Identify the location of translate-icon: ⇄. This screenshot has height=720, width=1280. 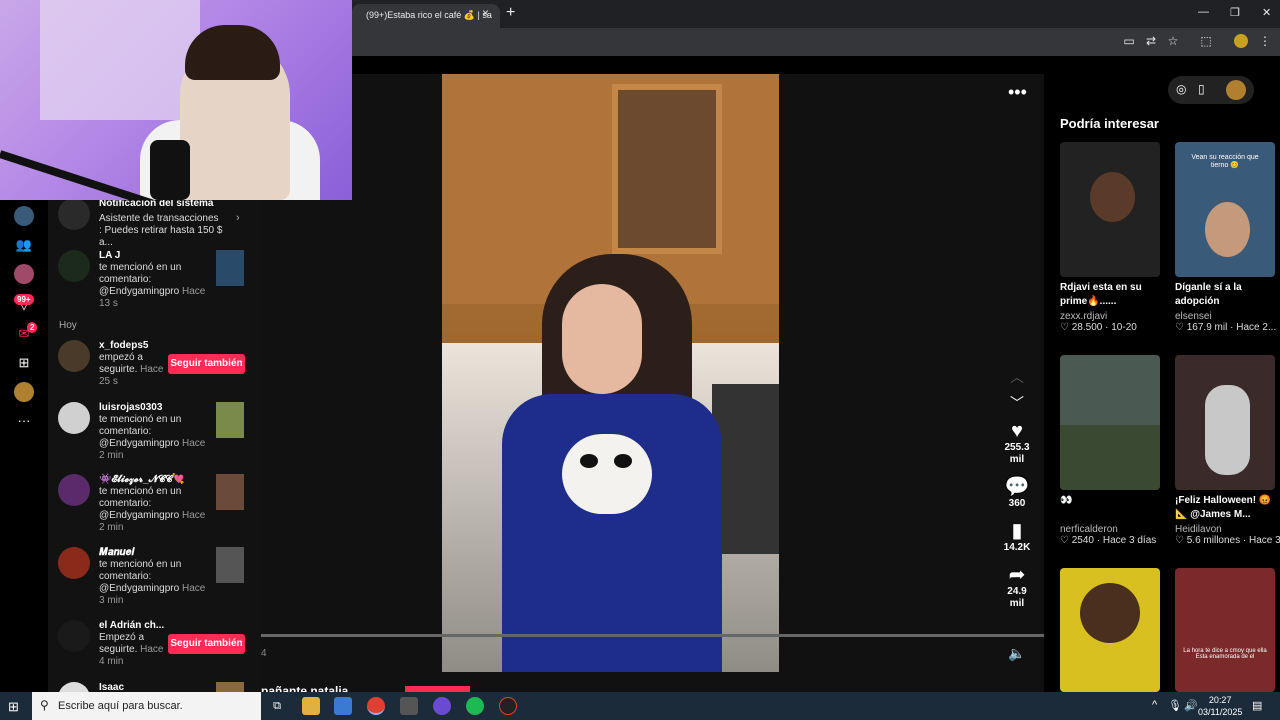
(1151, 41).